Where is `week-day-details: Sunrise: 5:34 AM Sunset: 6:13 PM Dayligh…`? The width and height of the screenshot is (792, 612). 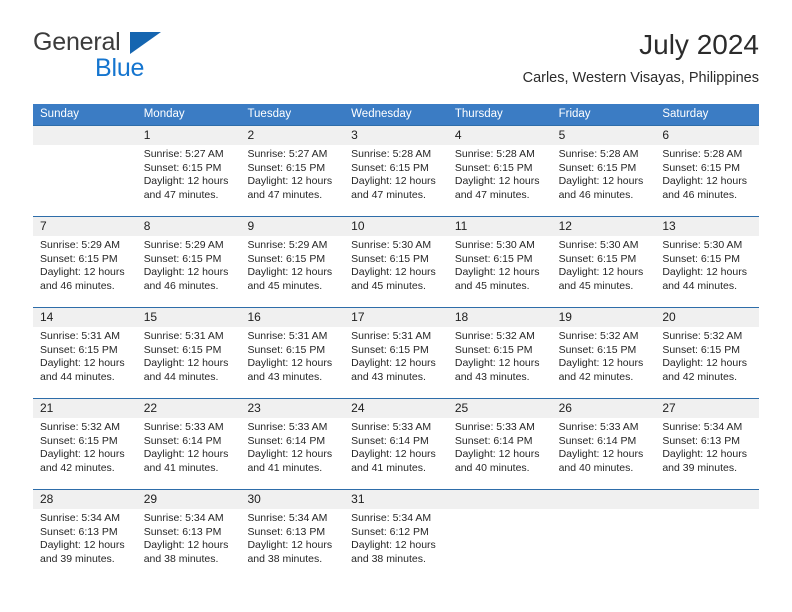
week-day-details: Sunrise: 5:34 AM Sunset: 6:13 PM Dayligh… is located at coordinates (396, 544).